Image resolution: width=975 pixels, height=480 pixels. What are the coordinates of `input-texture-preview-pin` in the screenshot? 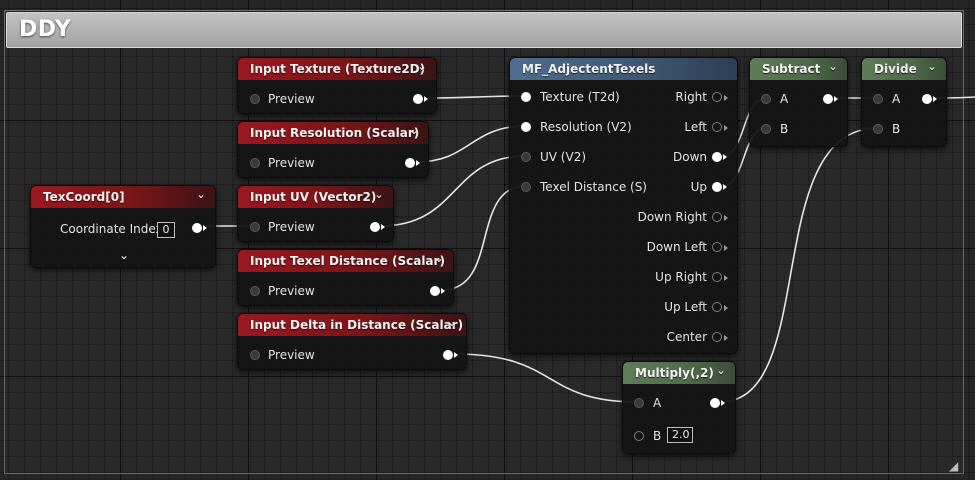 It's located at (255, 99).